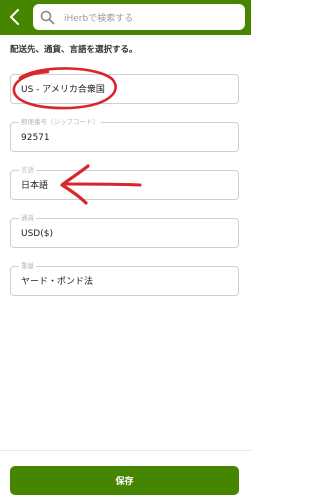 This screenshot has width=320, height=500. What do you see at coordinates (124, 89) in the screenshot?
I see `country-select: US - アメリカ合衆国` at bounding box center [124, 89].